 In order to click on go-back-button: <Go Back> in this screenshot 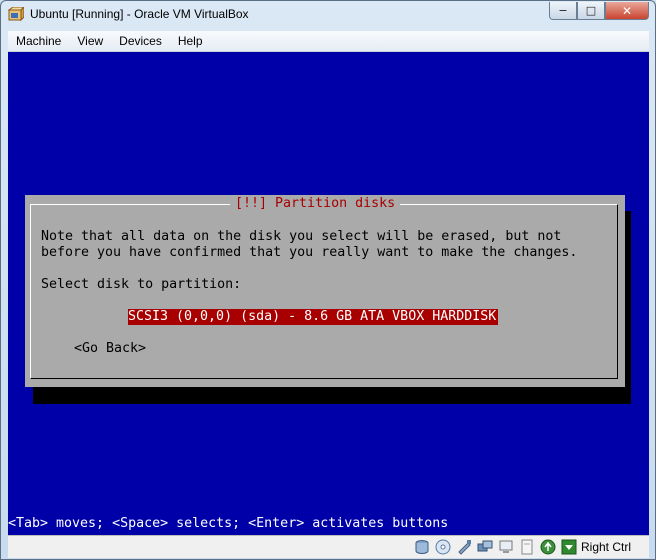, I will do `click(110, 349)`.